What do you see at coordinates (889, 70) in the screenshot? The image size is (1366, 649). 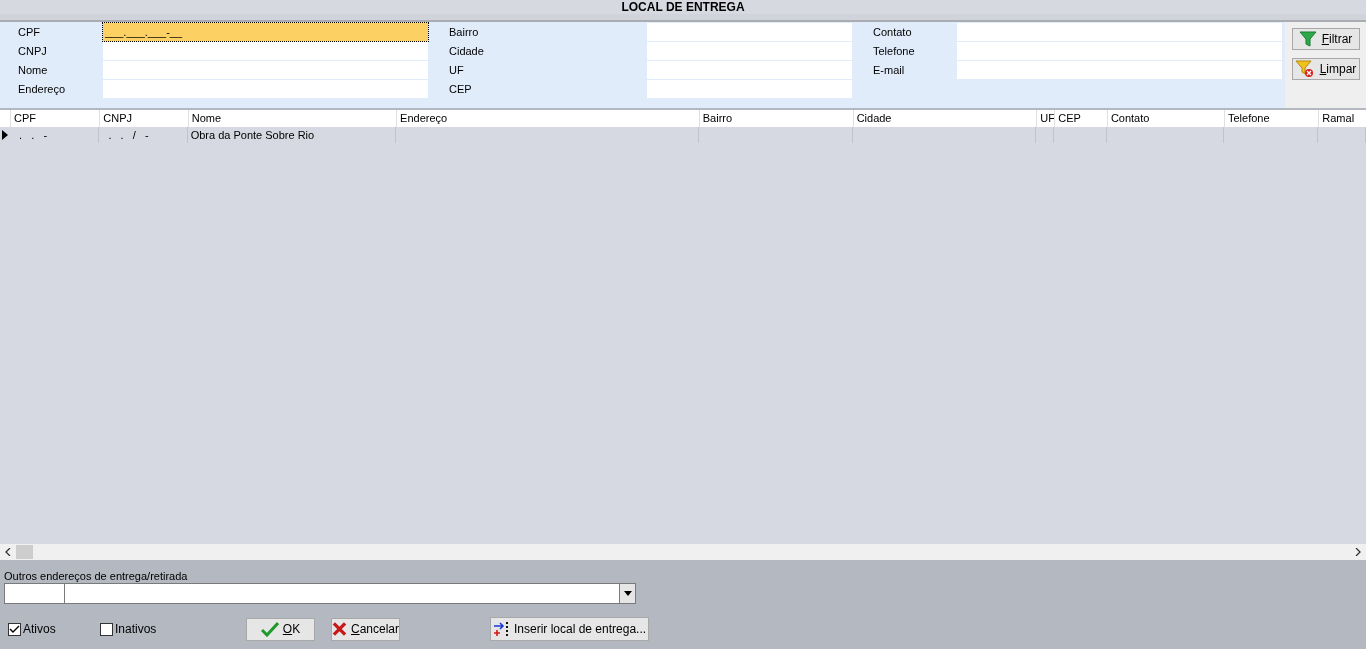 I see `field-label: E-mail` at bounding box center [889, 70].